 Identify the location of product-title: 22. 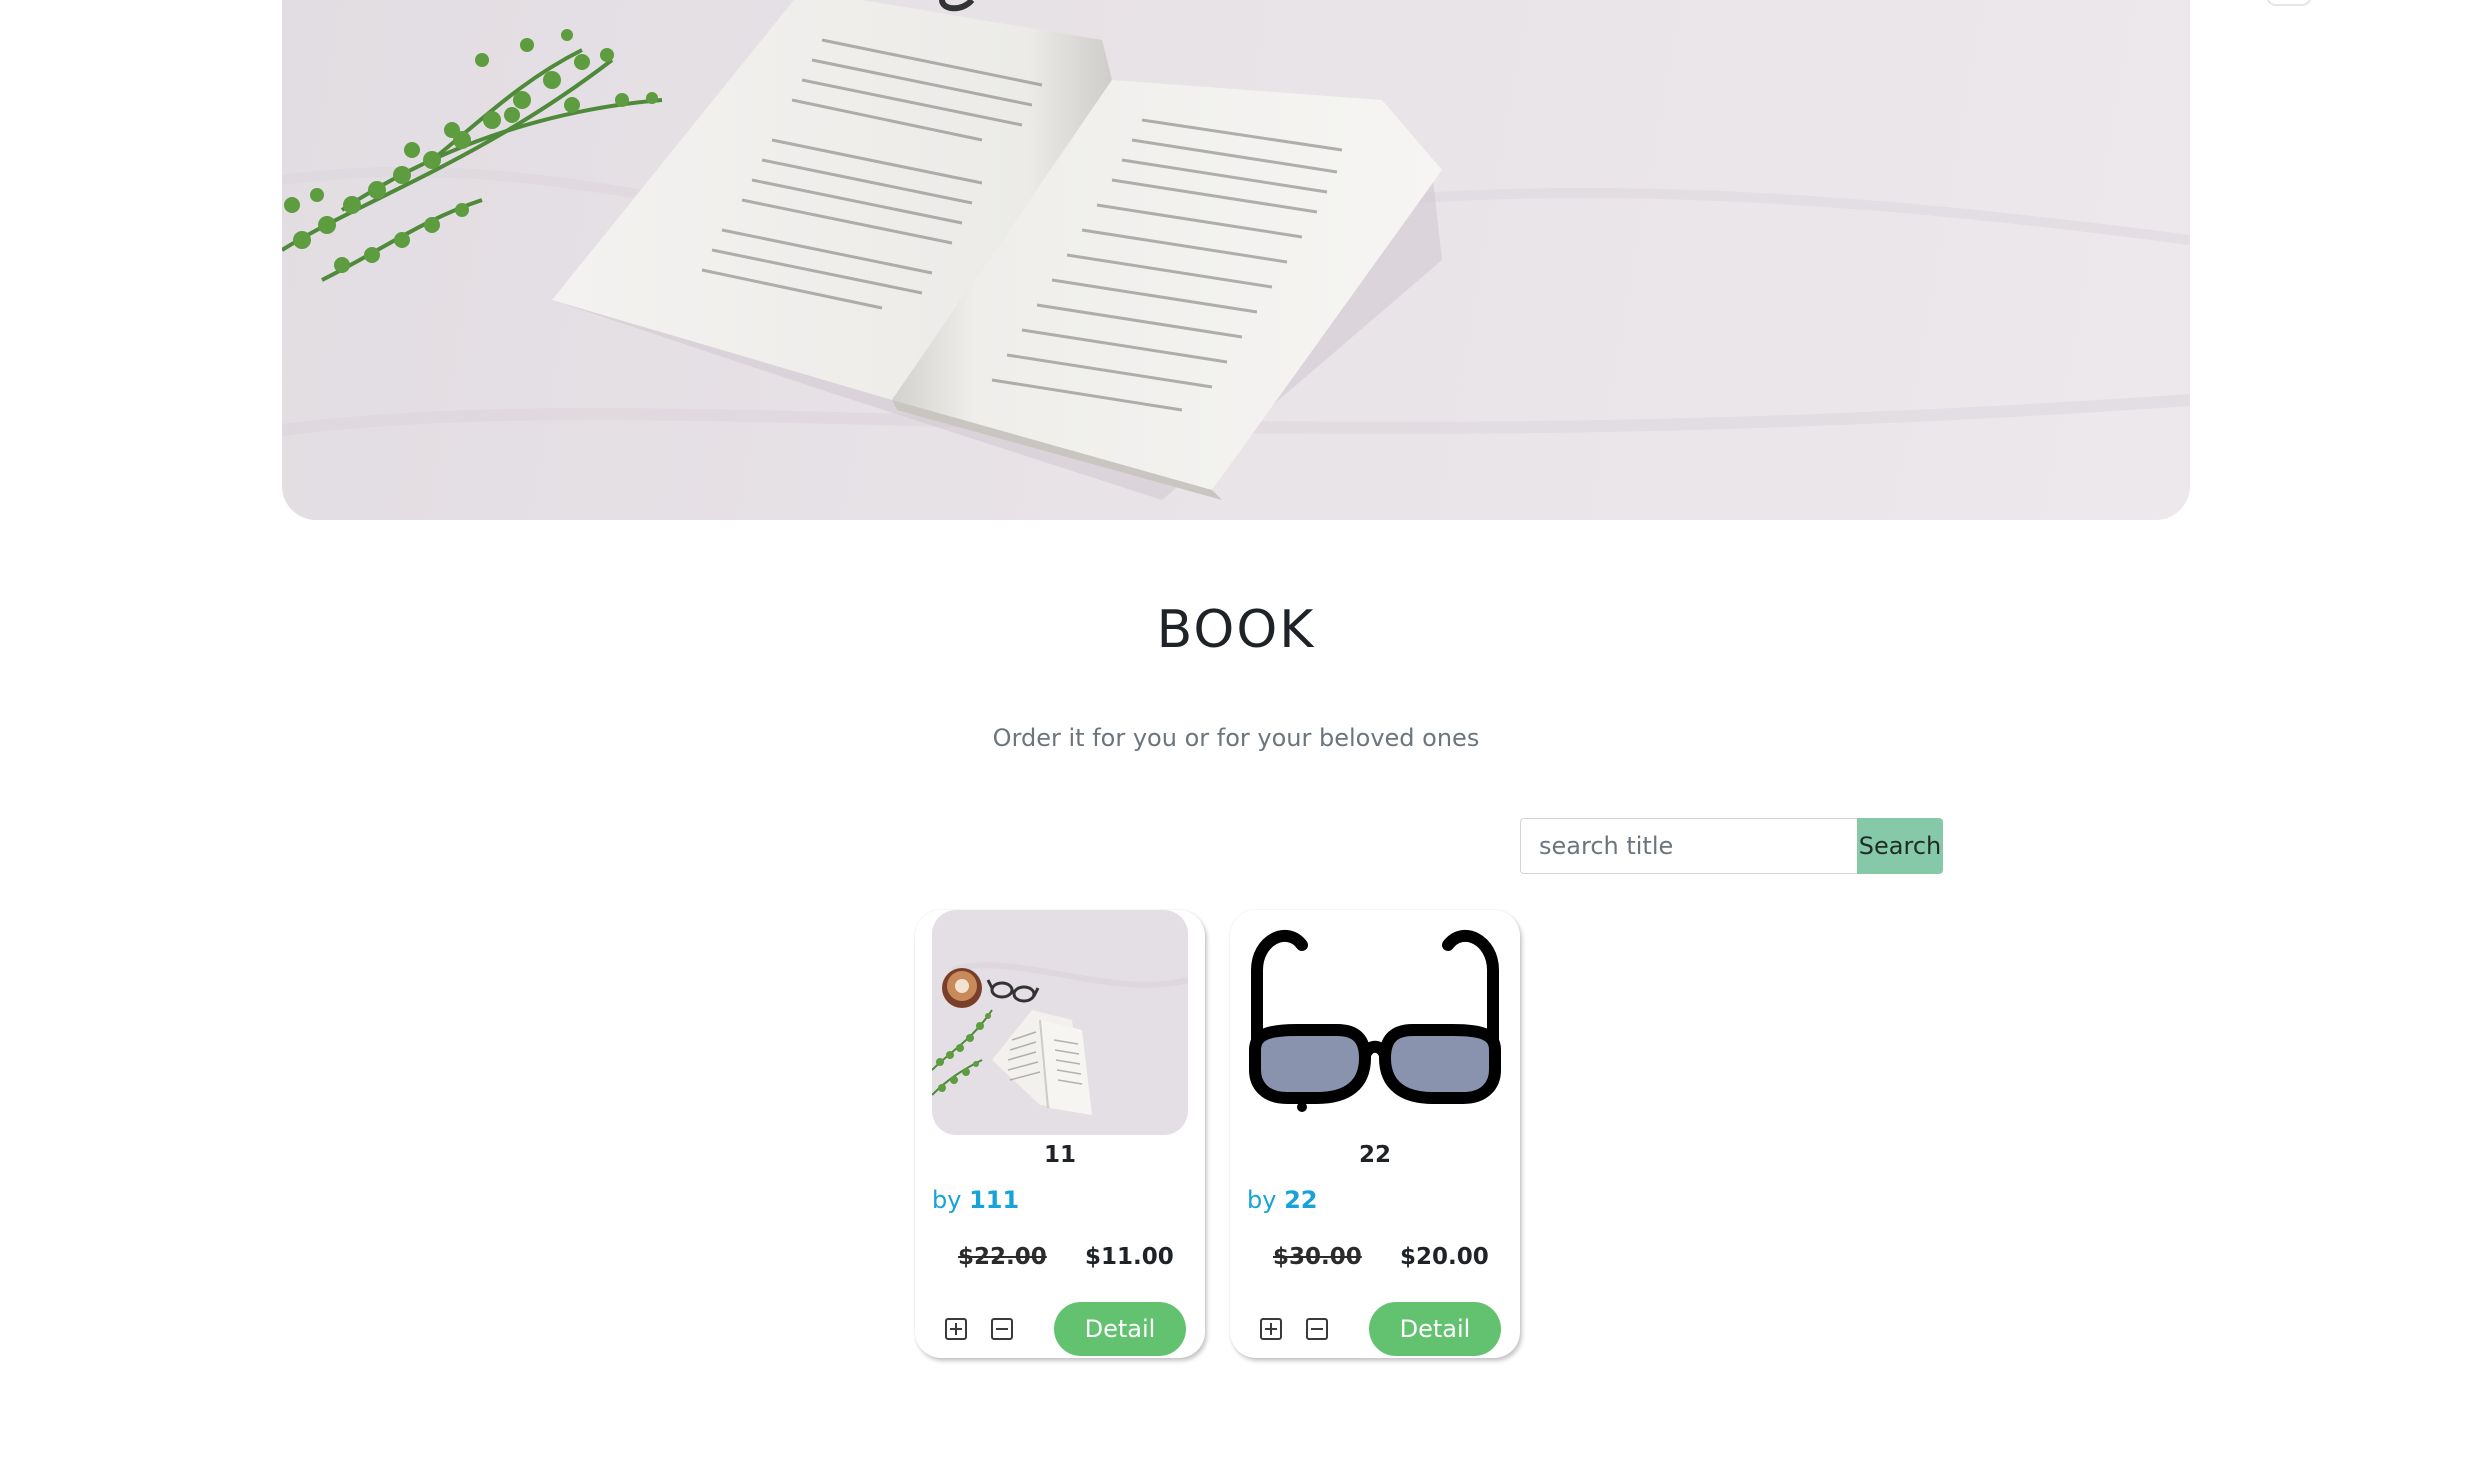
(1374, 1155).